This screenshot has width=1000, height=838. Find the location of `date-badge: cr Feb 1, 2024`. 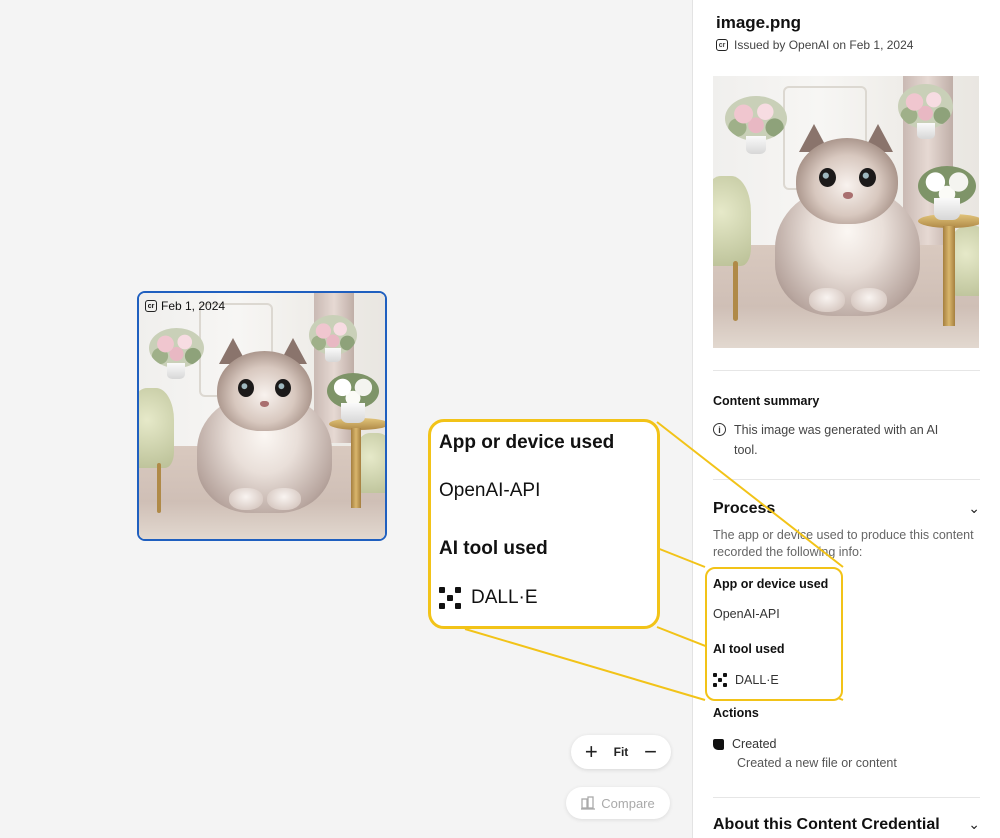

date-badge: cr Feb 1, 2024 is located at coordinates (185, 306).